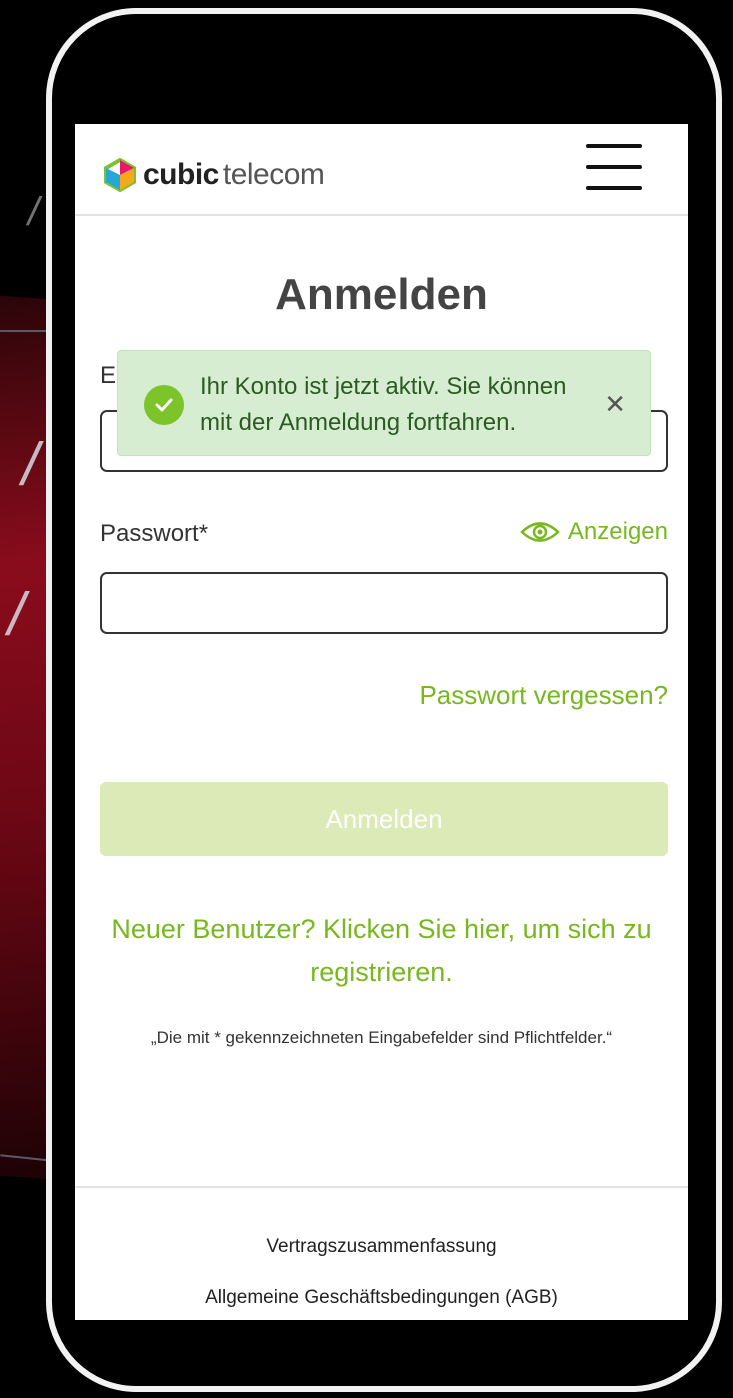  I want to click on footer-divider, so click(381, 1187).